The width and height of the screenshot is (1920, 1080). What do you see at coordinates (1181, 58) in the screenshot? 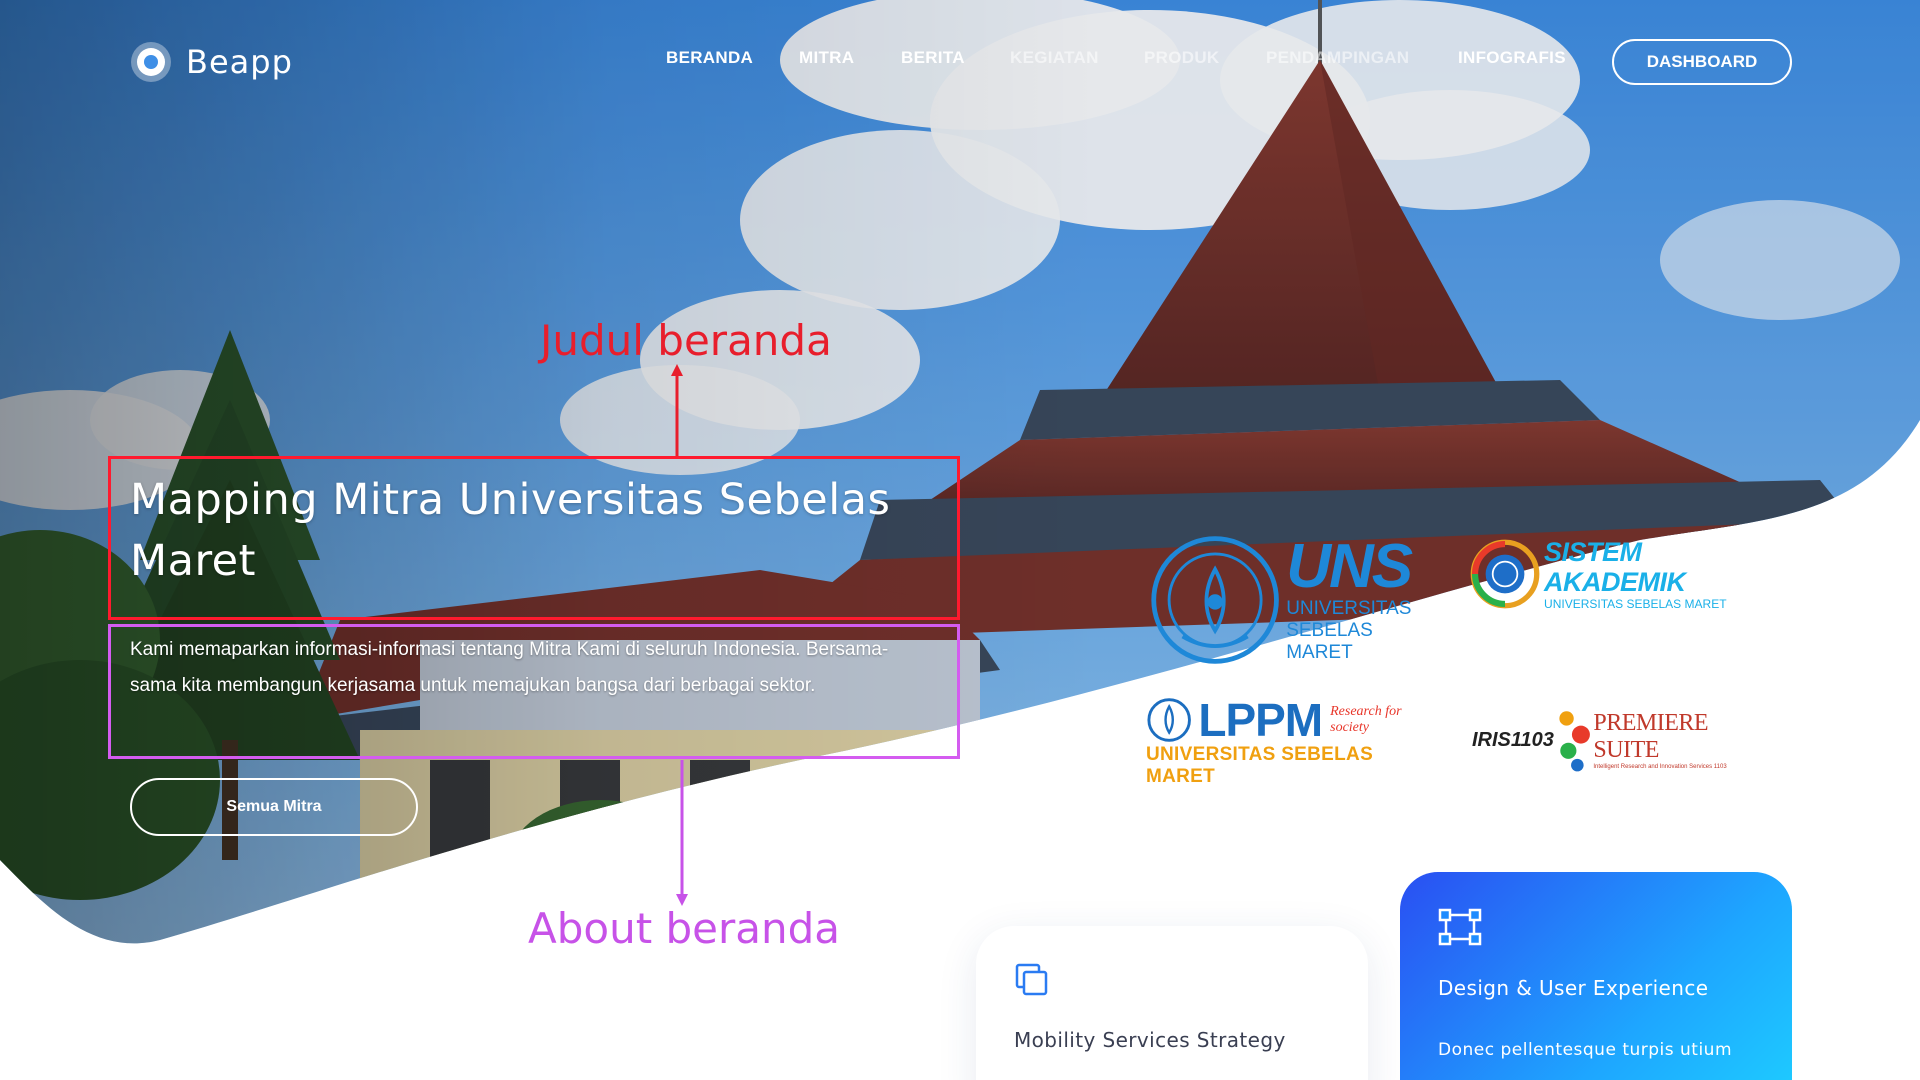
I see `nav-item-produk: PRODUK` at bounding box center [1181, 58].